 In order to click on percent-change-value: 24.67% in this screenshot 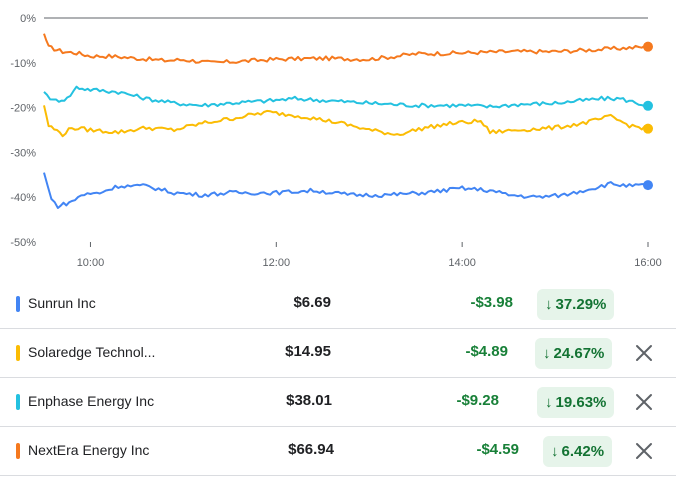, I will do `click(579, 353)`.